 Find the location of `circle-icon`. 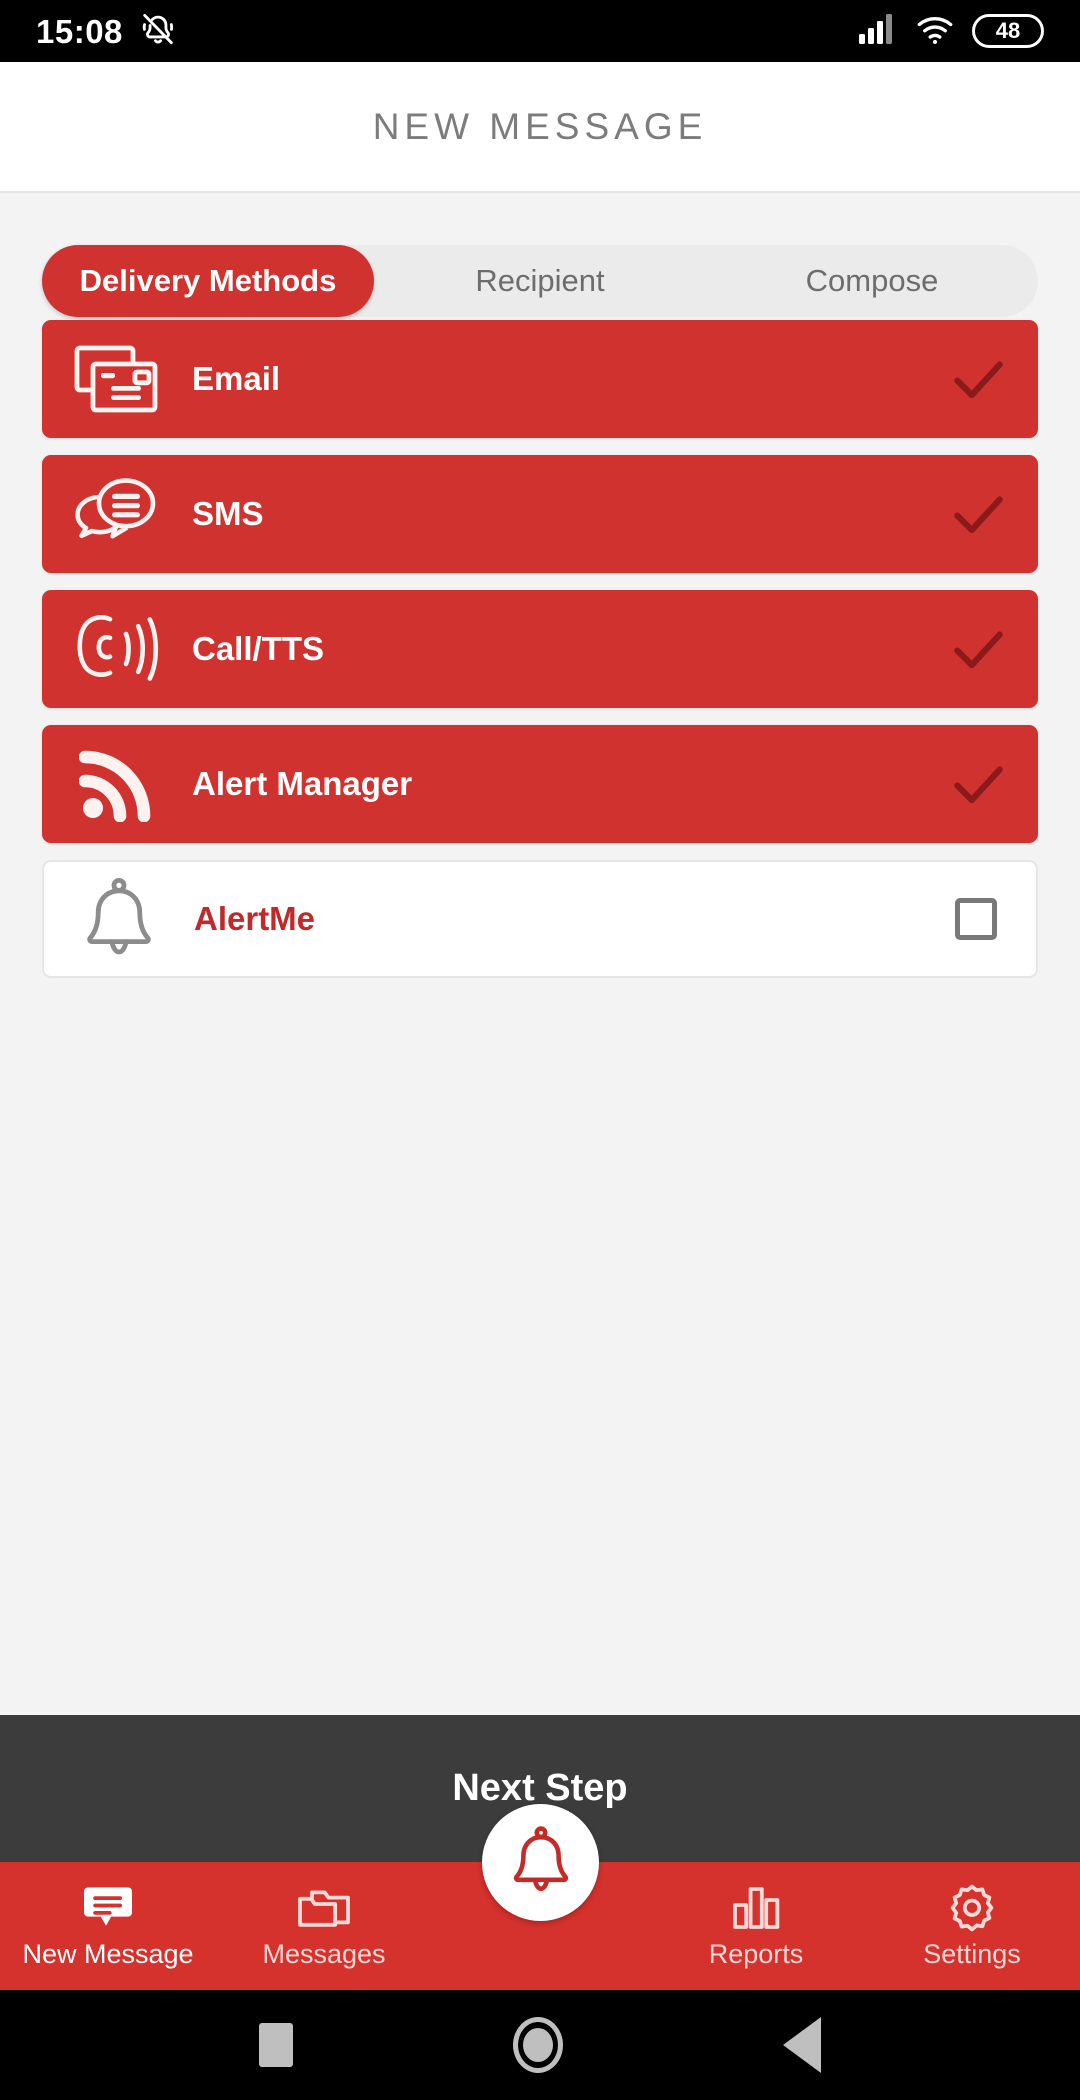

circle-icon is located at coordinates (538, 2045).